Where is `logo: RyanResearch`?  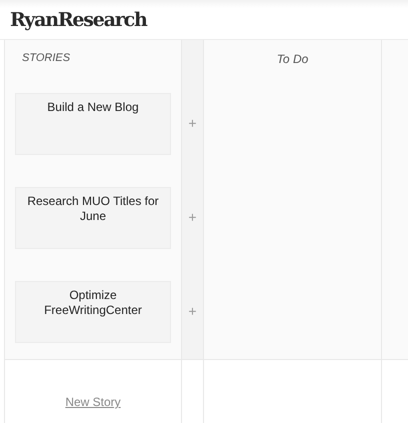 logo: RyanResearch is located at coordinates (78, 19).